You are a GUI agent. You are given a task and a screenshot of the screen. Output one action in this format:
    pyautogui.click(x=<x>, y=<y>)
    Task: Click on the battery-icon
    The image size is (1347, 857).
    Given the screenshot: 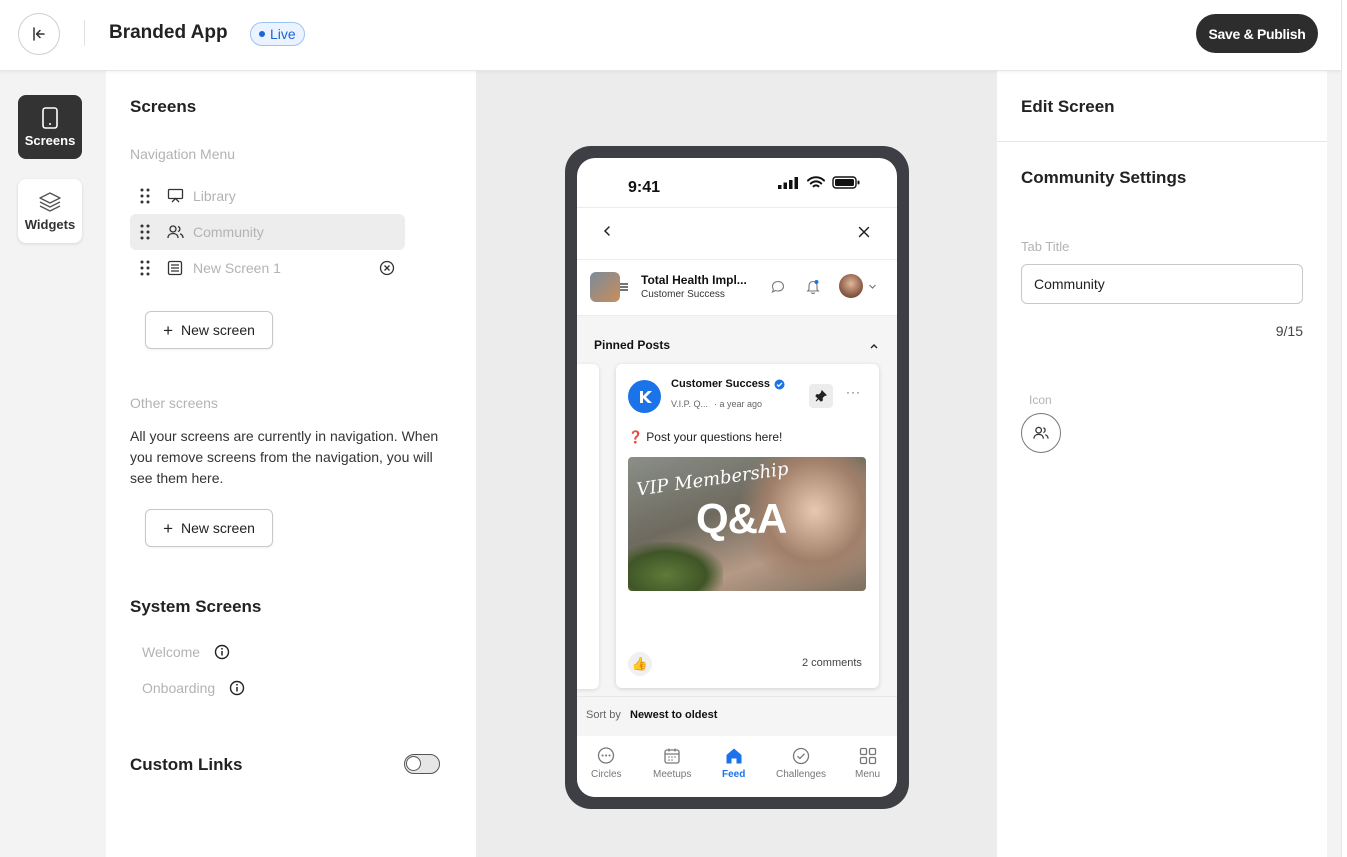 What is the action you would take?
    pyautogui.click(x=846, y=182)
    